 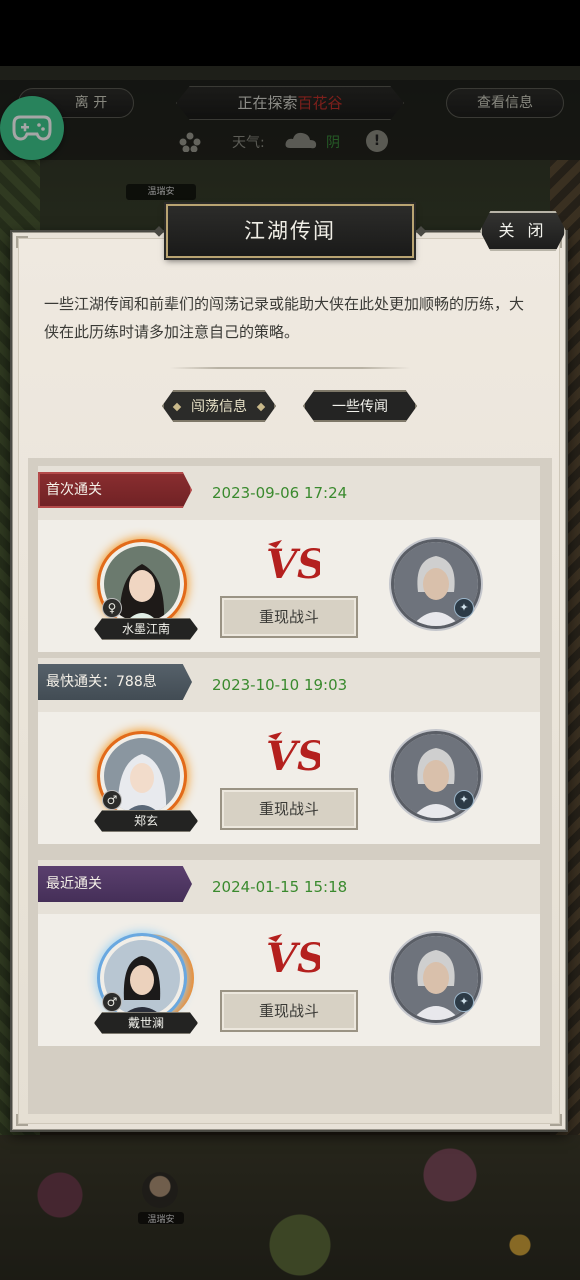 I want to click on player-avatar: ♂ 郑玄, so click(x=146, y=782).